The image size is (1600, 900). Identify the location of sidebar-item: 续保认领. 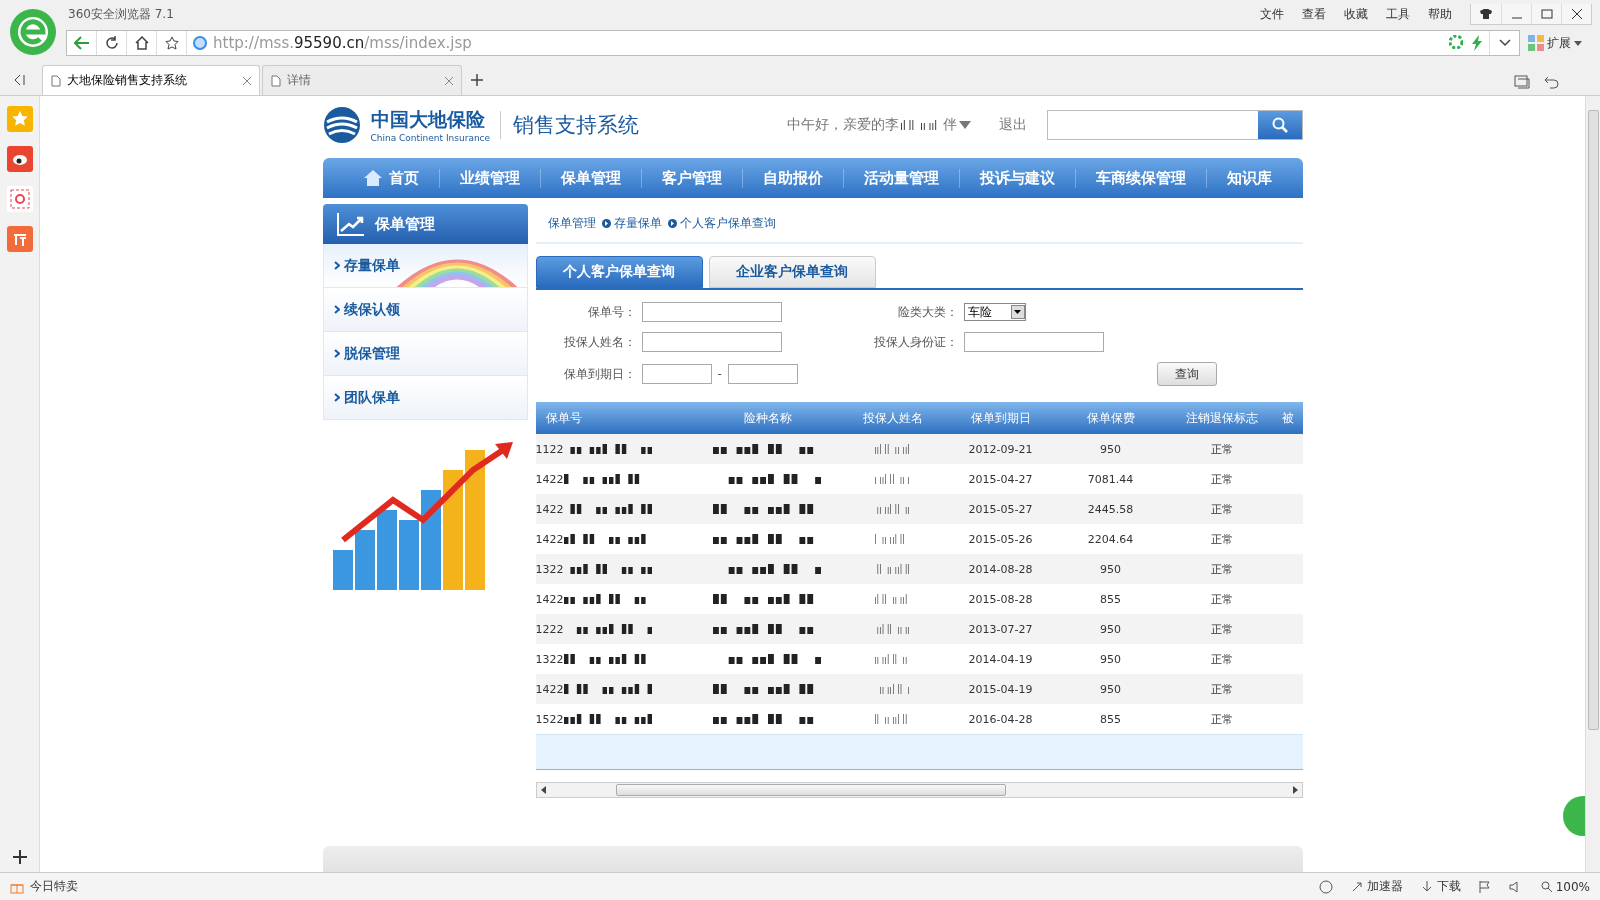
(425, 310).